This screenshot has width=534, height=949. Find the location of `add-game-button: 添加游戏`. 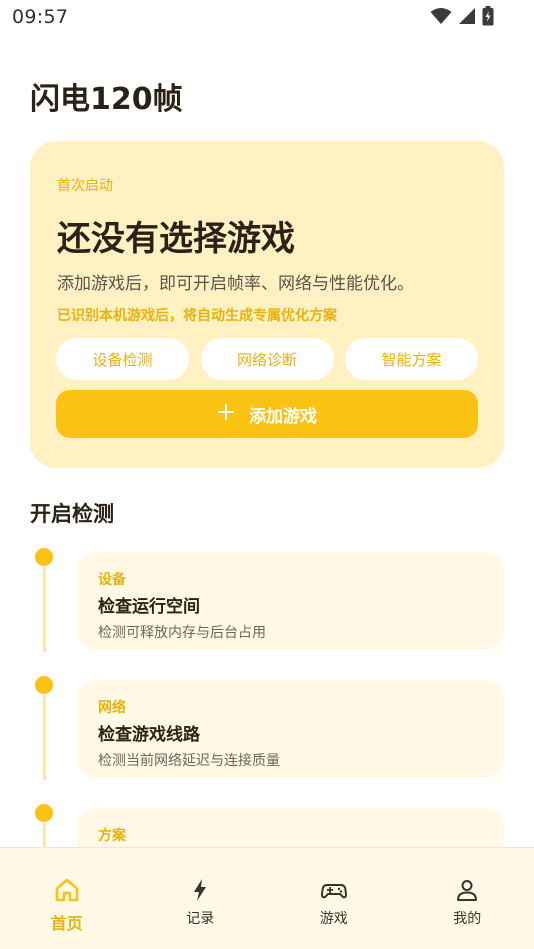

add-game-button: 添加游戏 is located at coordinates (267, 414).